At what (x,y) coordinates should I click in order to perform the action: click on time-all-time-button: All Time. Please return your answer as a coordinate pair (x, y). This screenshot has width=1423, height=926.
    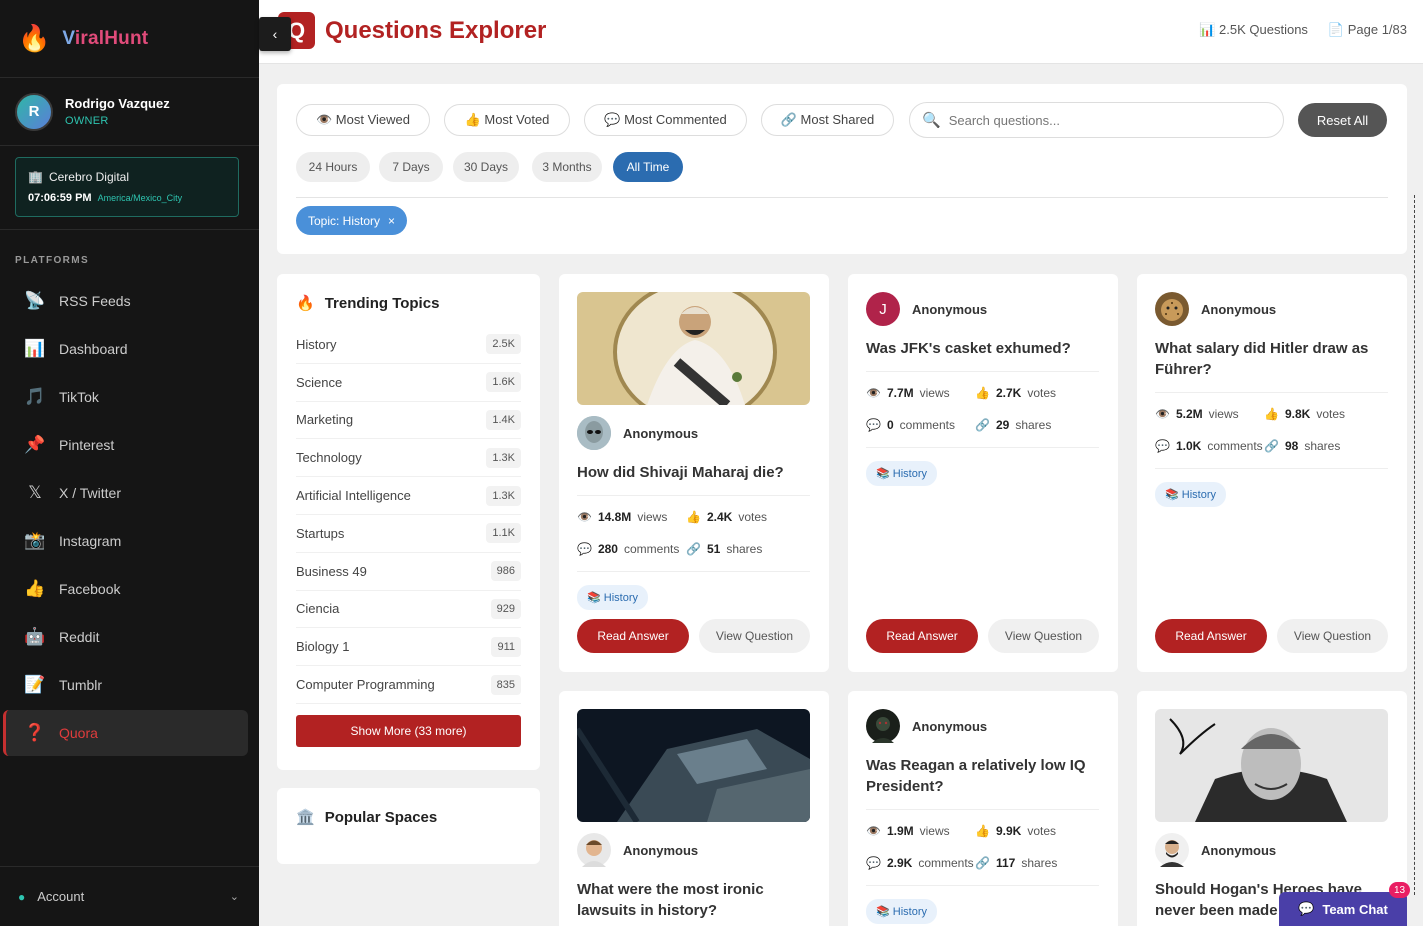
    Looking at the image, I should click on (648, 167).